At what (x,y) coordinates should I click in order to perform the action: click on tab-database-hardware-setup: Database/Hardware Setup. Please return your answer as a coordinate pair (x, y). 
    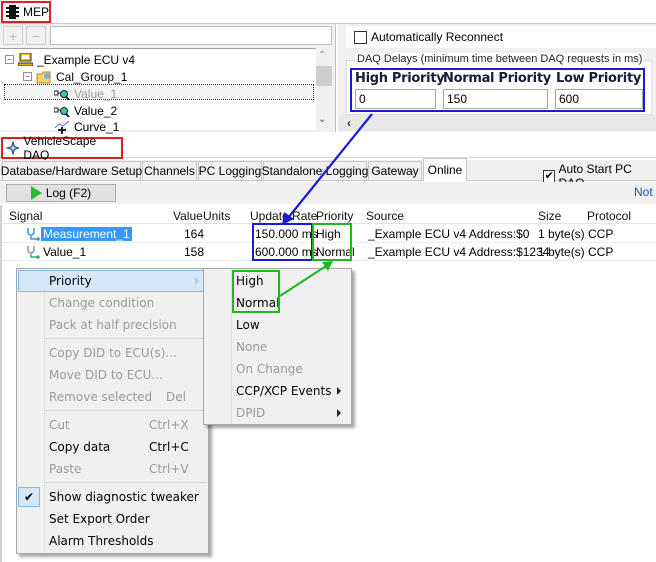
    Looking at the image, I should click on (71, 171).